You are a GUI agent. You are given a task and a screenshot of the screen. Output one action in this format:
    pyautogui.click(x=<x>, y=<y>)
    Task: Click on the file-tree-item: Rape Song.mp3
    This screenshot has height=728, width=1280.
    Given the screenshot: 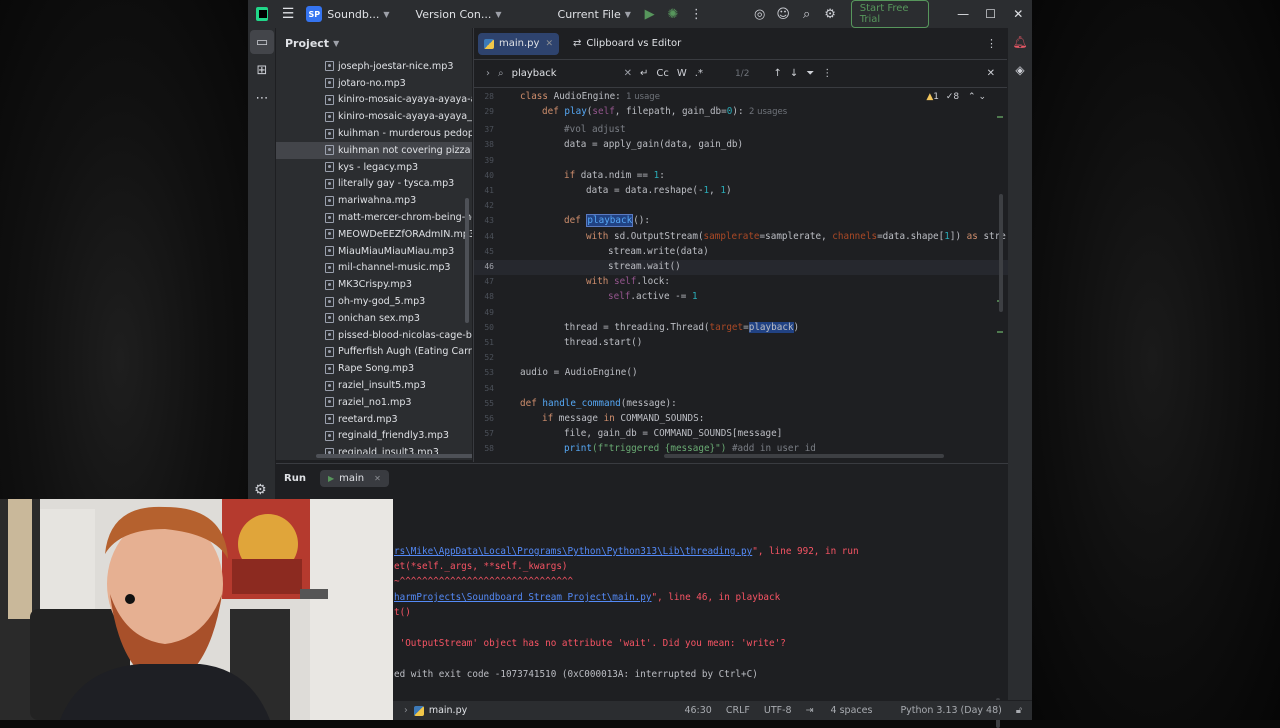 What is the action you would take?
    pyautogui.click(x=374, y=368)
    